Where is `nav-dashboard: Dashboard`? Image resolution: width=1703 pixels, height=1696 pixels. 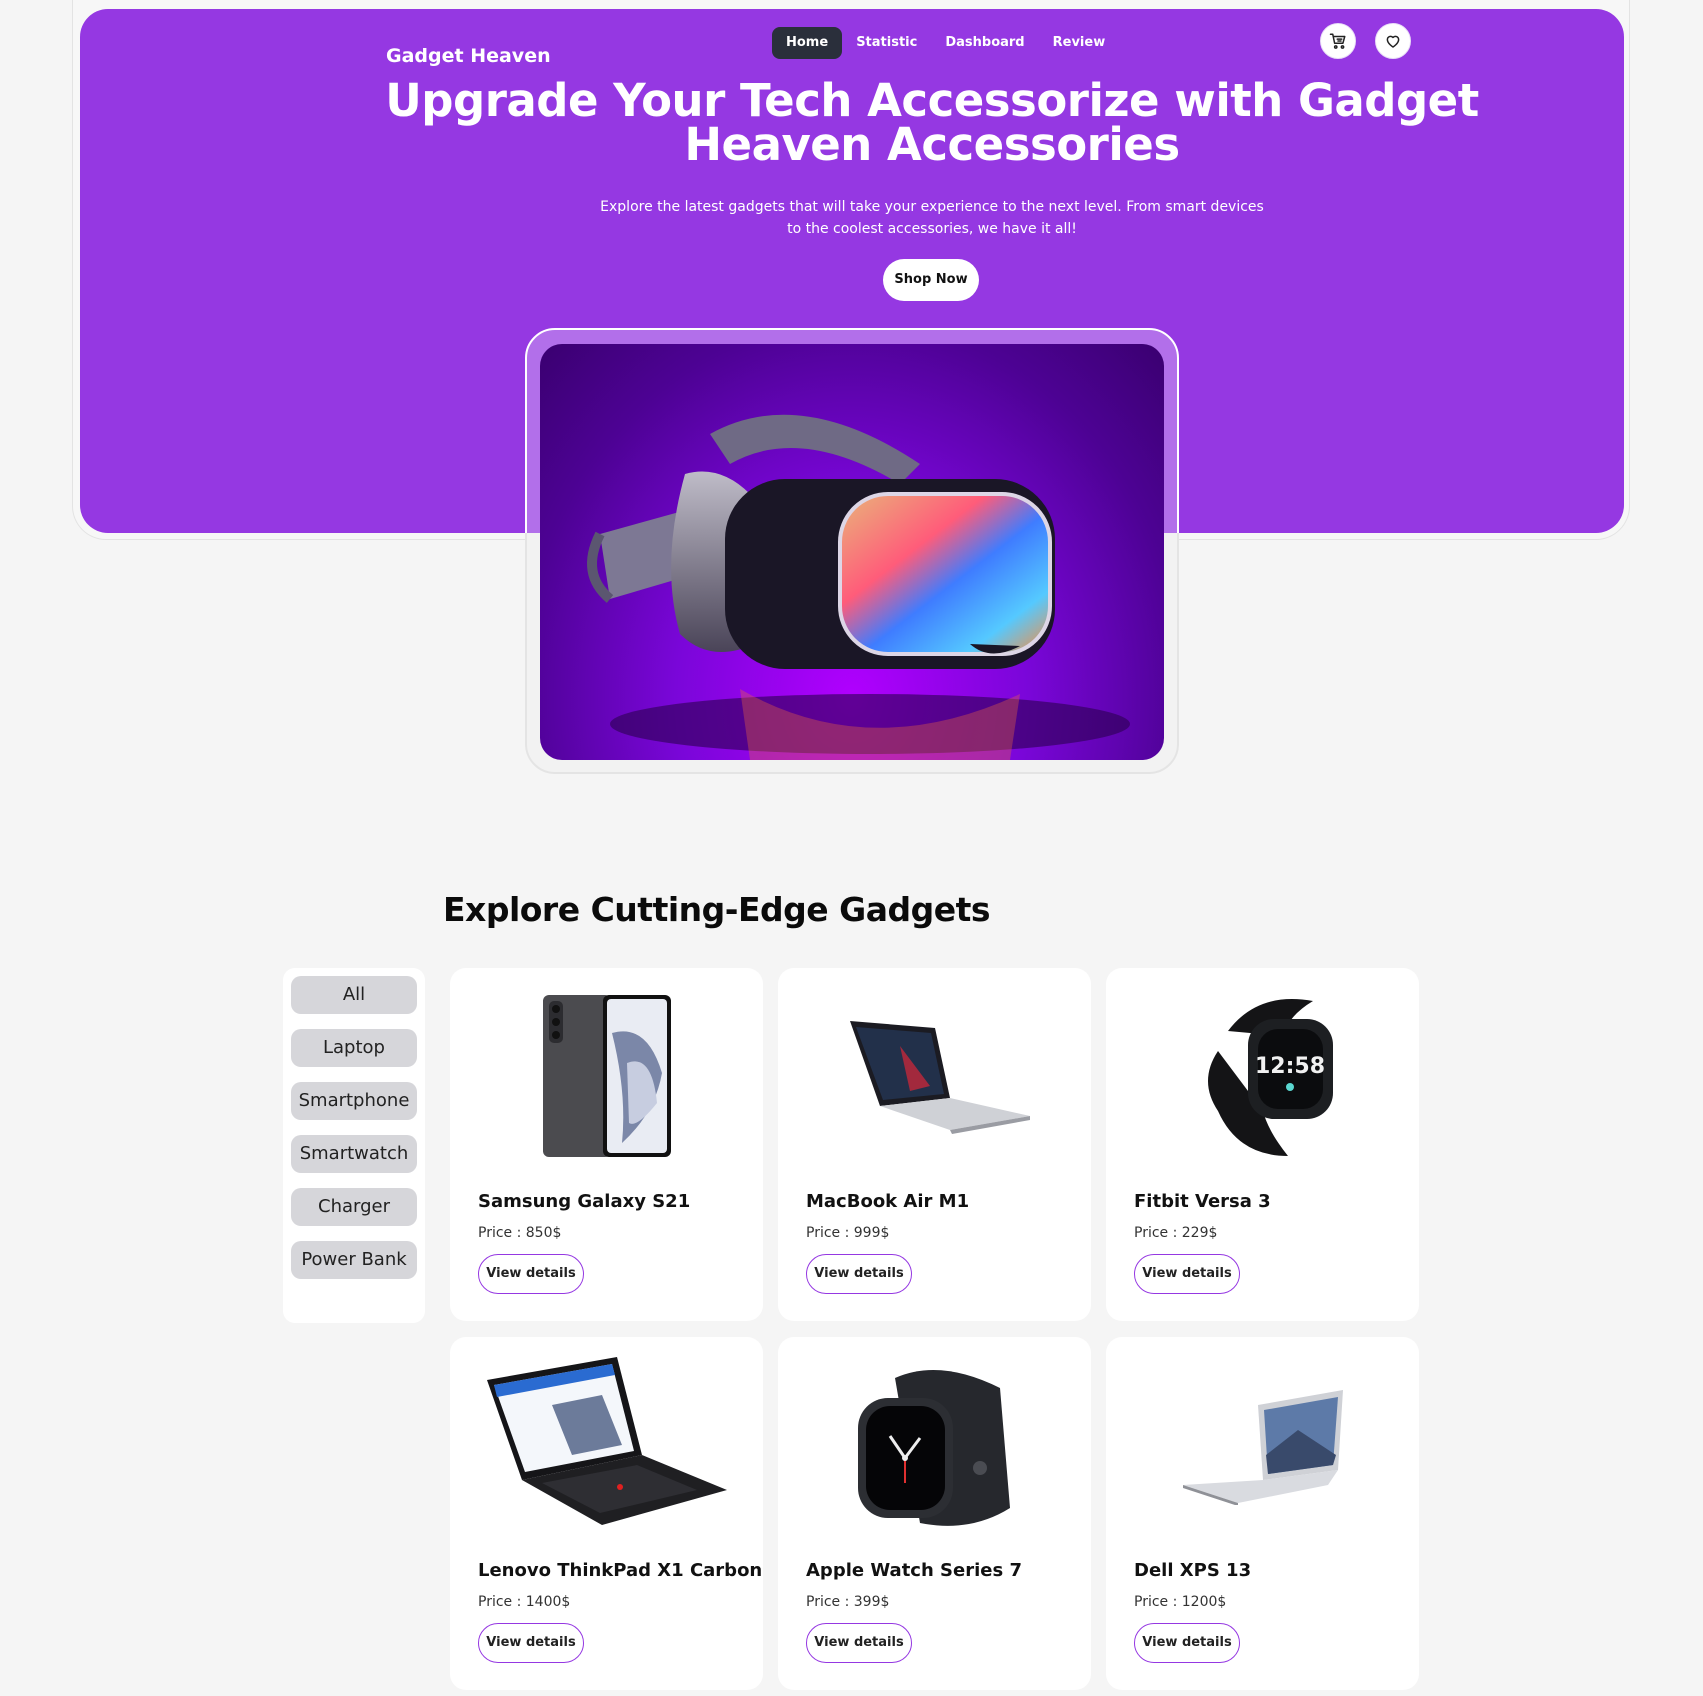 nav-dashboard: Dashboard is located at coordinates (984, 43).